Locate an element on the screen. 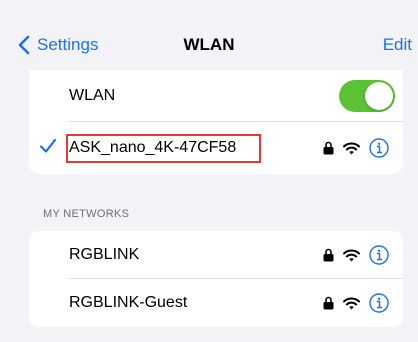  edit-button: Edit is located at coordinates (397, 45).